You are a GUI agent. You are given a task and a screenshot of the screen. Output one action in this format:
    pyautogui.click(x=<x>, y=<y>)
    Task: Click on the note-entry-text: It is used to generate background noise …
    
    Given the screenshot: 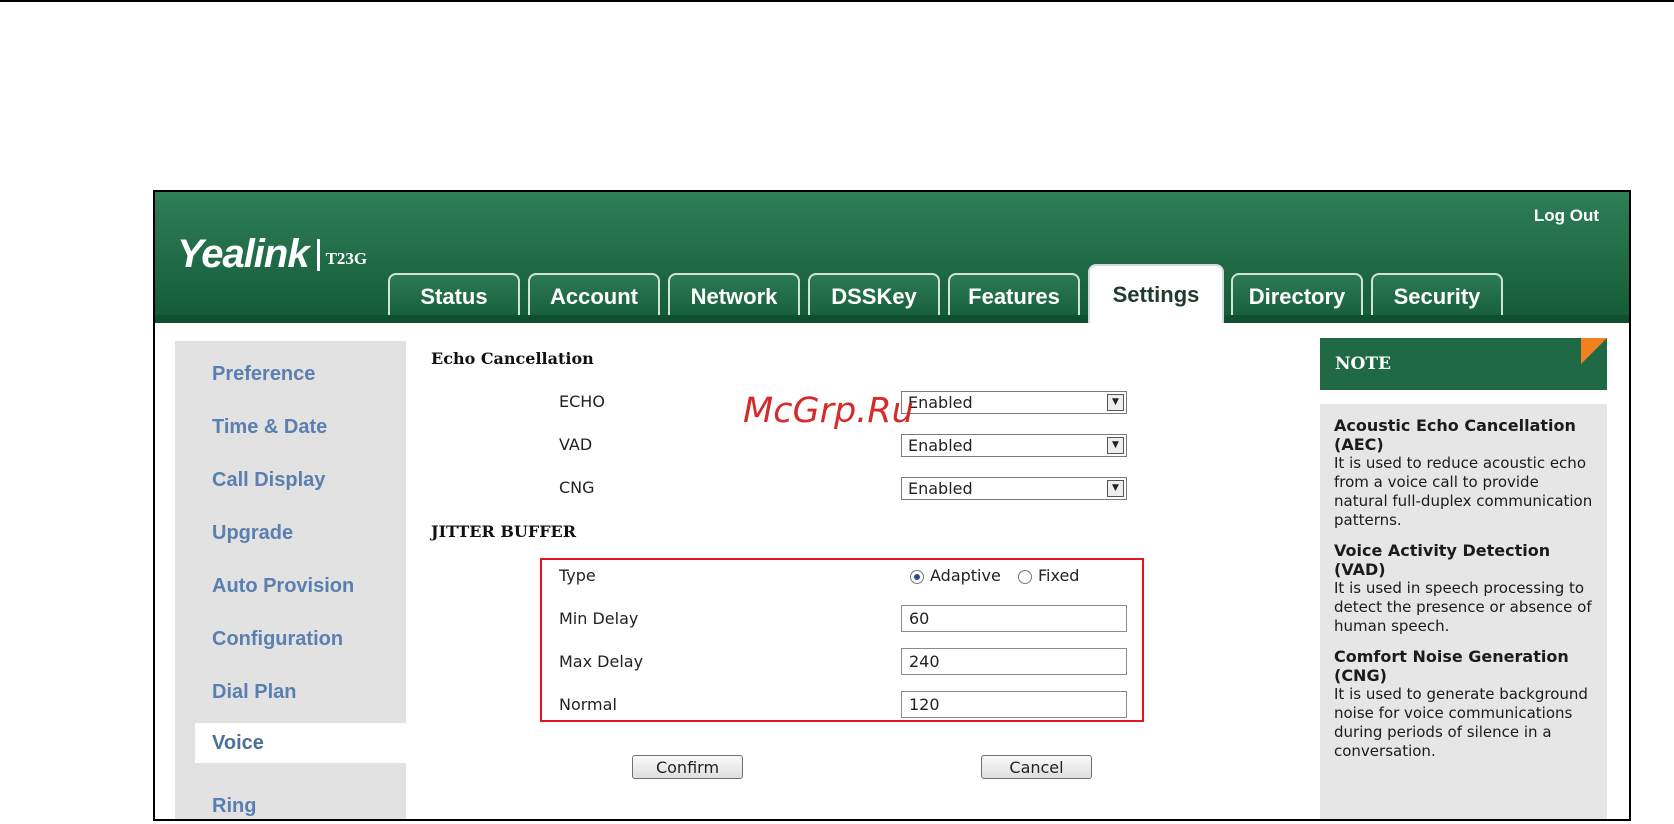 What is the action you would take?
    pyautogui.click(x=1461, y=722)
    